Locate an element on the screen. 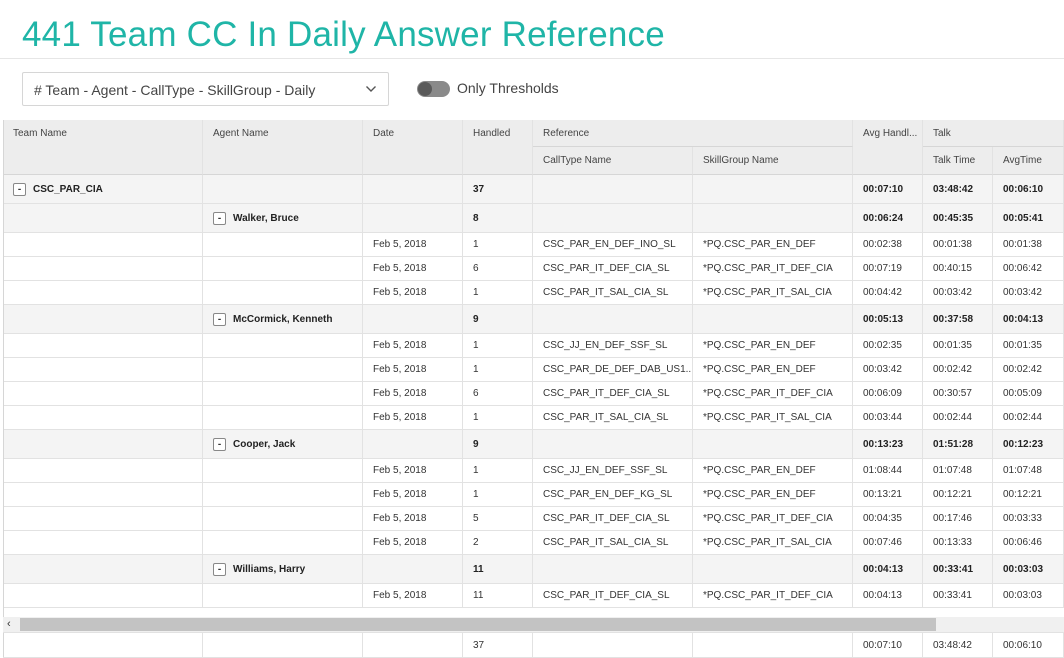  chevron-down-icon is located at coordinates (371, 89).